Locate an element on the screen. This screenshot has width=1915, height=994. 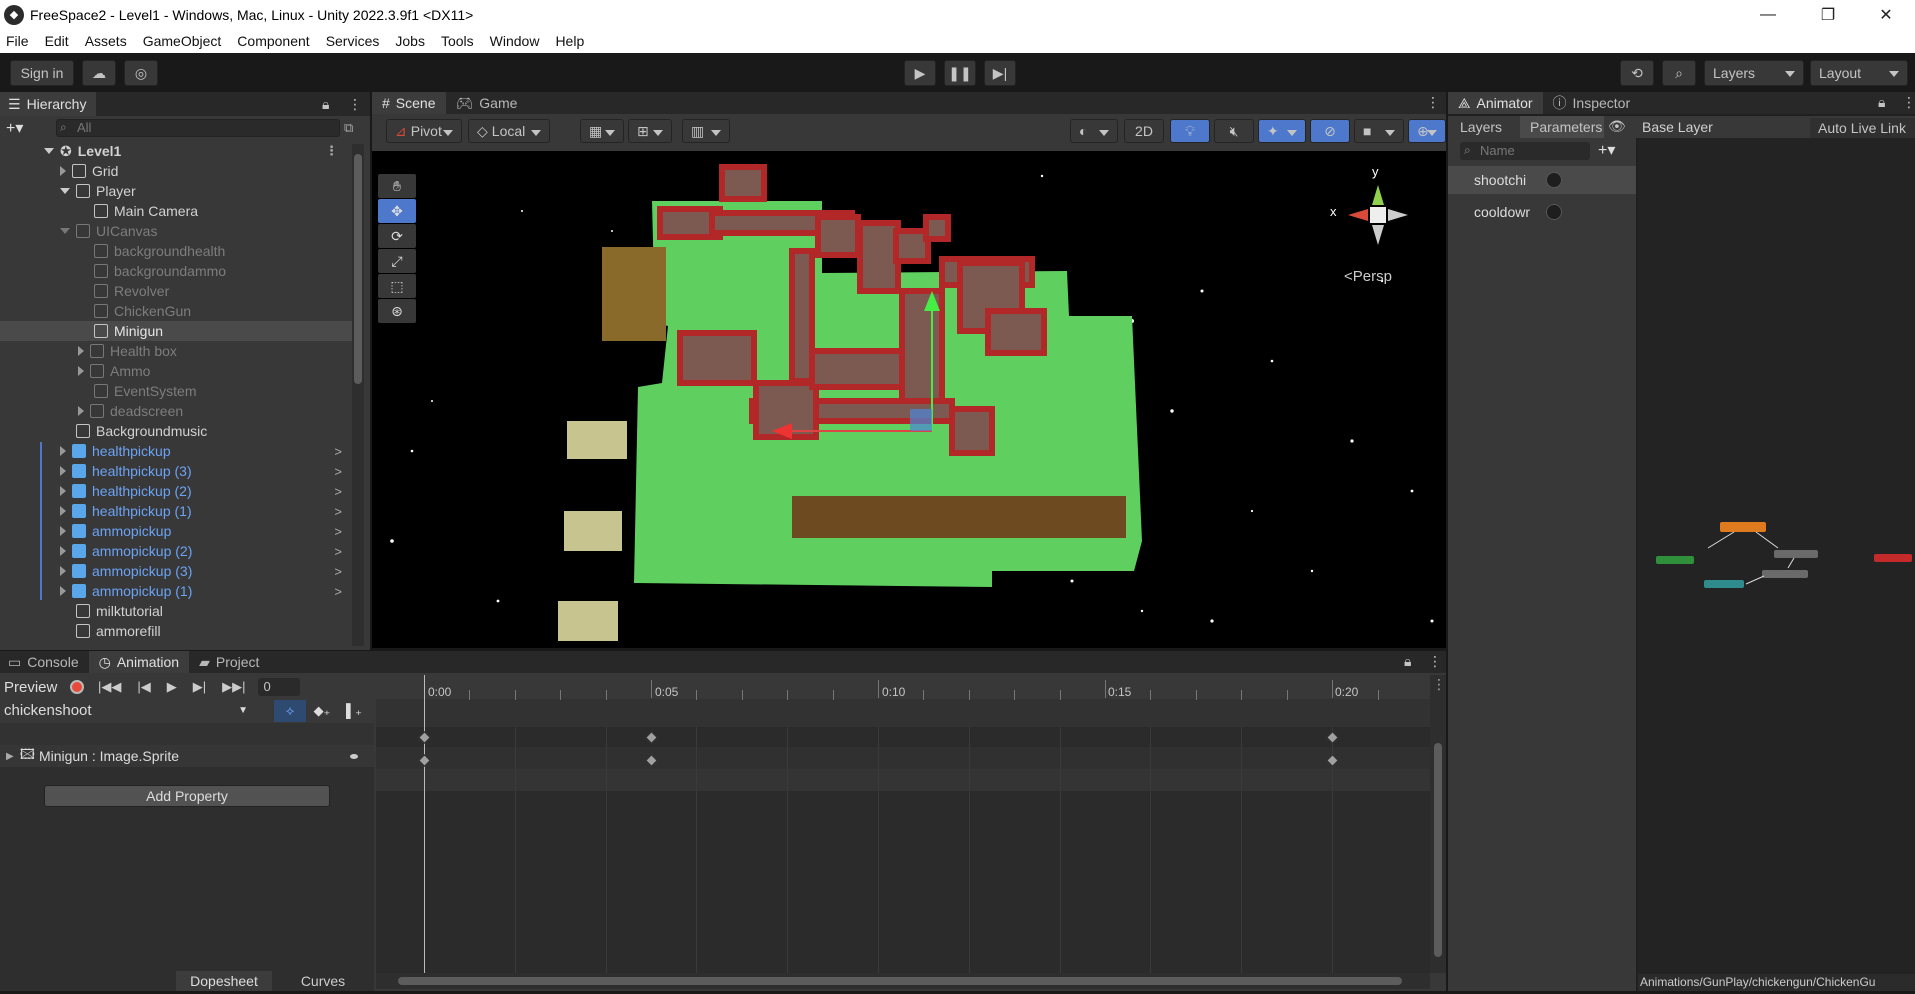
ruler-dropdown: ▥ is located at coordinates (706, 131).